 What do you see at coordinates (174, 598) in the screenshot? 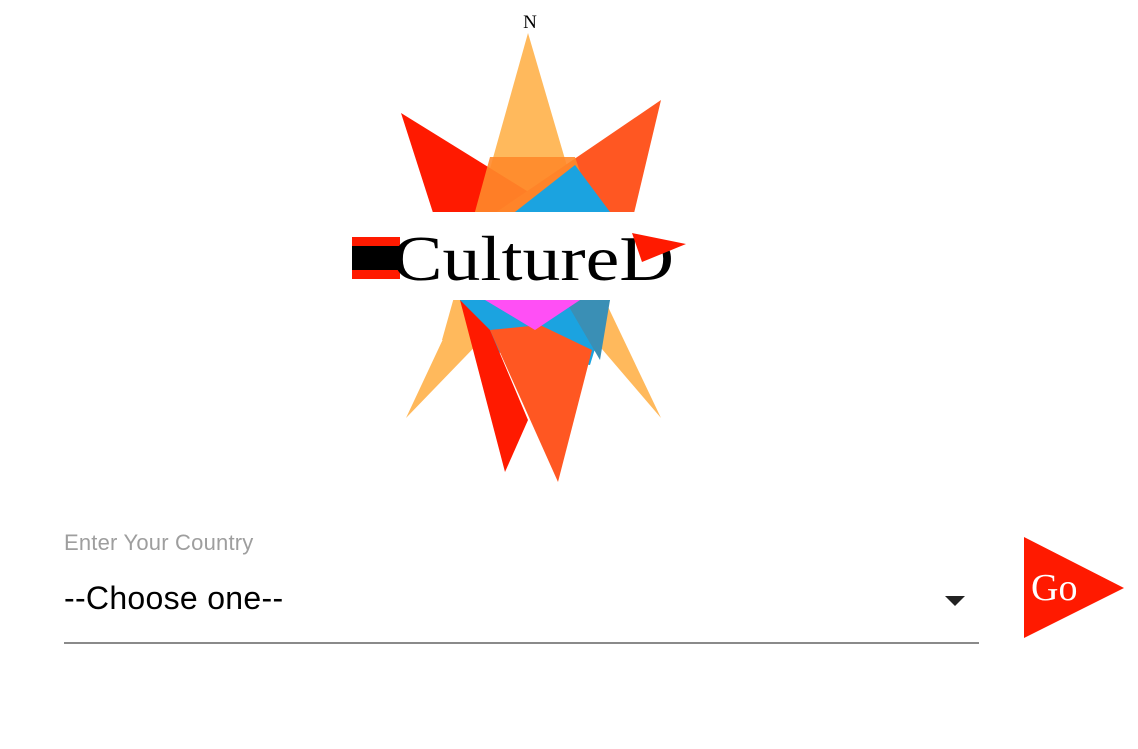
I see `country-select-value: --Choose one--` at bounding box center [174, 598].